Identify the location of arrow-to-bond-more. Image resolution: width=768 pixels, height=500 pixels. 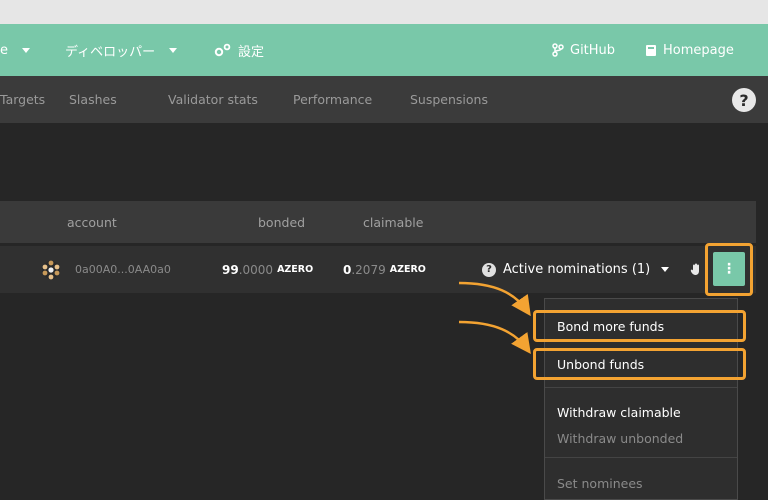
(494, 299).